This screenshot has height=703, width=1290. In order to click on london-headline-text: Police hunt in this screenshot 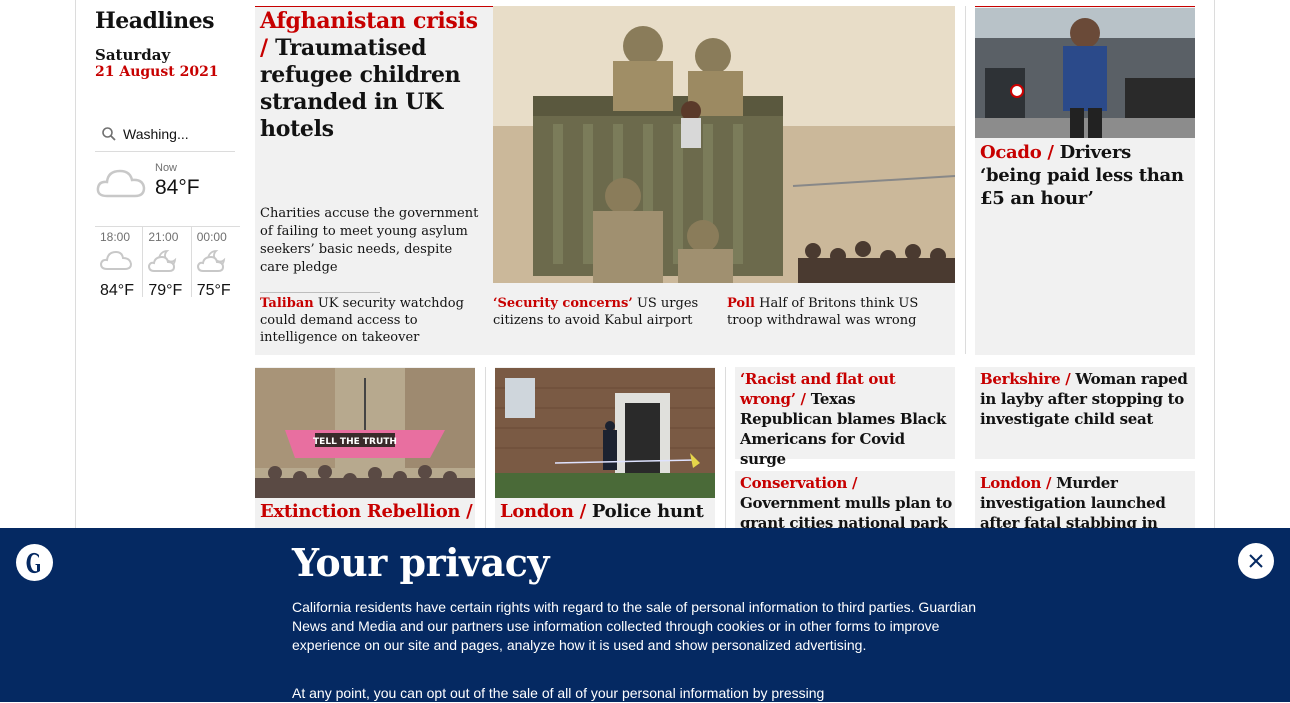, I will do `click(647, 511)`.